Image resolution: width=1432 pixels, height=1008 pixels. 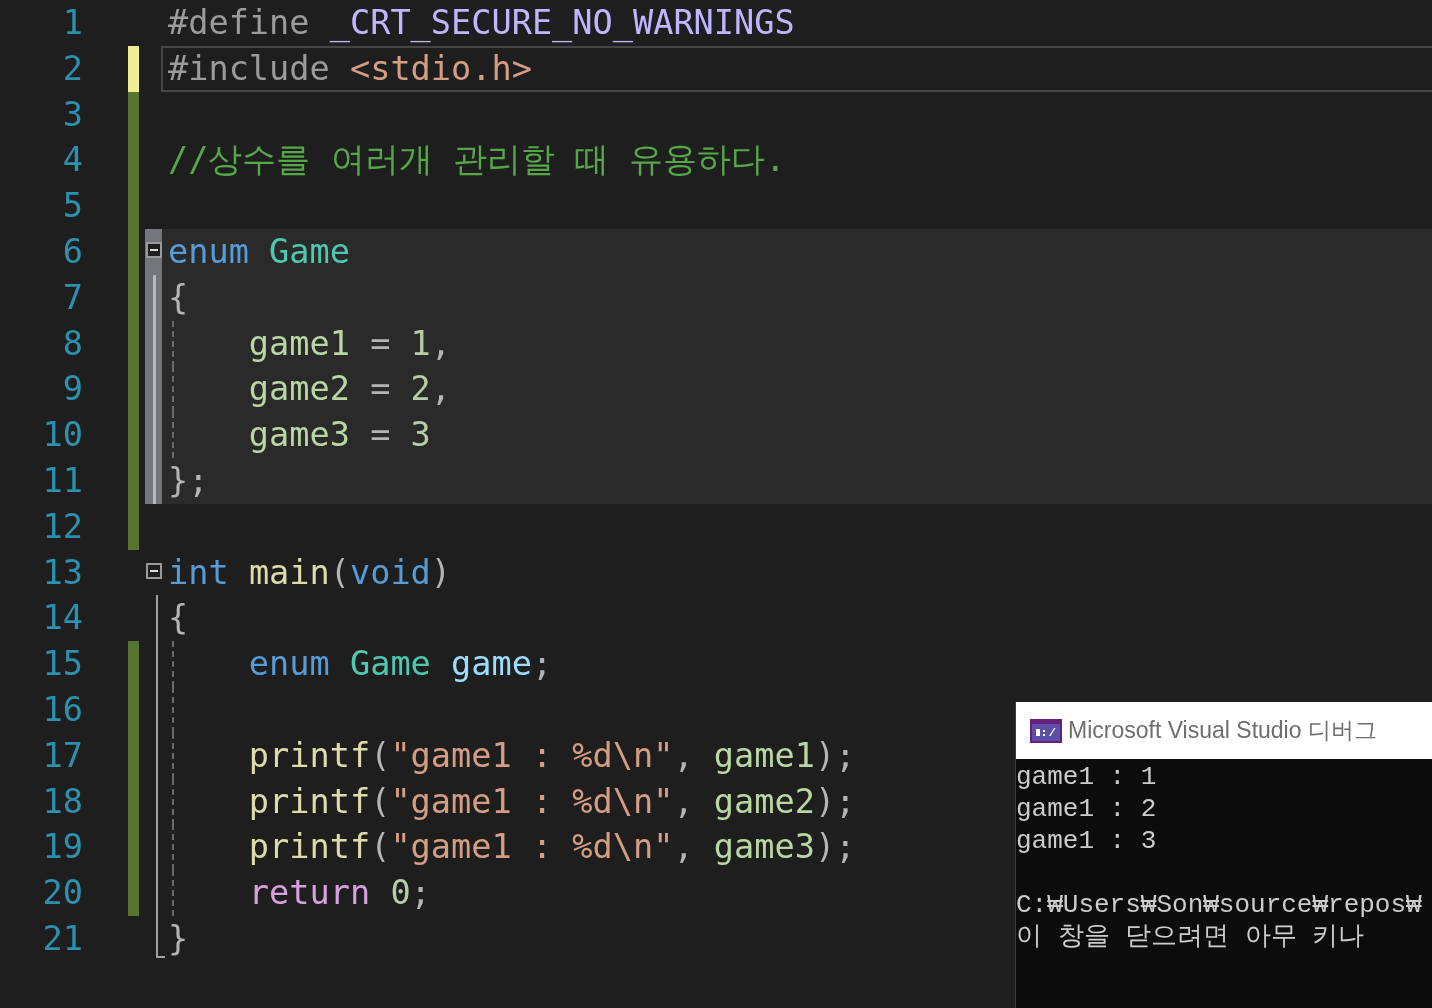 I want to click on window-title: Microsoft Visual Studio 디버그, so click(x=1222, y=730).